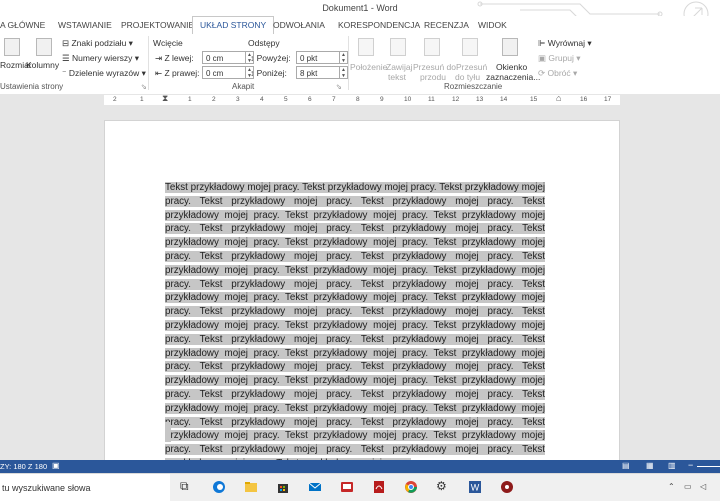  What do you see at coordinates (339, 87) in the screenshot?
I see `paragraph-launcher-icon: ⬂` at bounding box center [339, 87].